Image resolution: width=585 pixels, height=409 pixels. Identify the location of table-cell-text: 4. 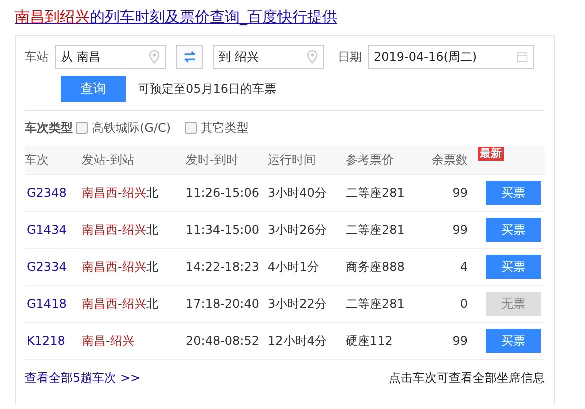
(463, 267).